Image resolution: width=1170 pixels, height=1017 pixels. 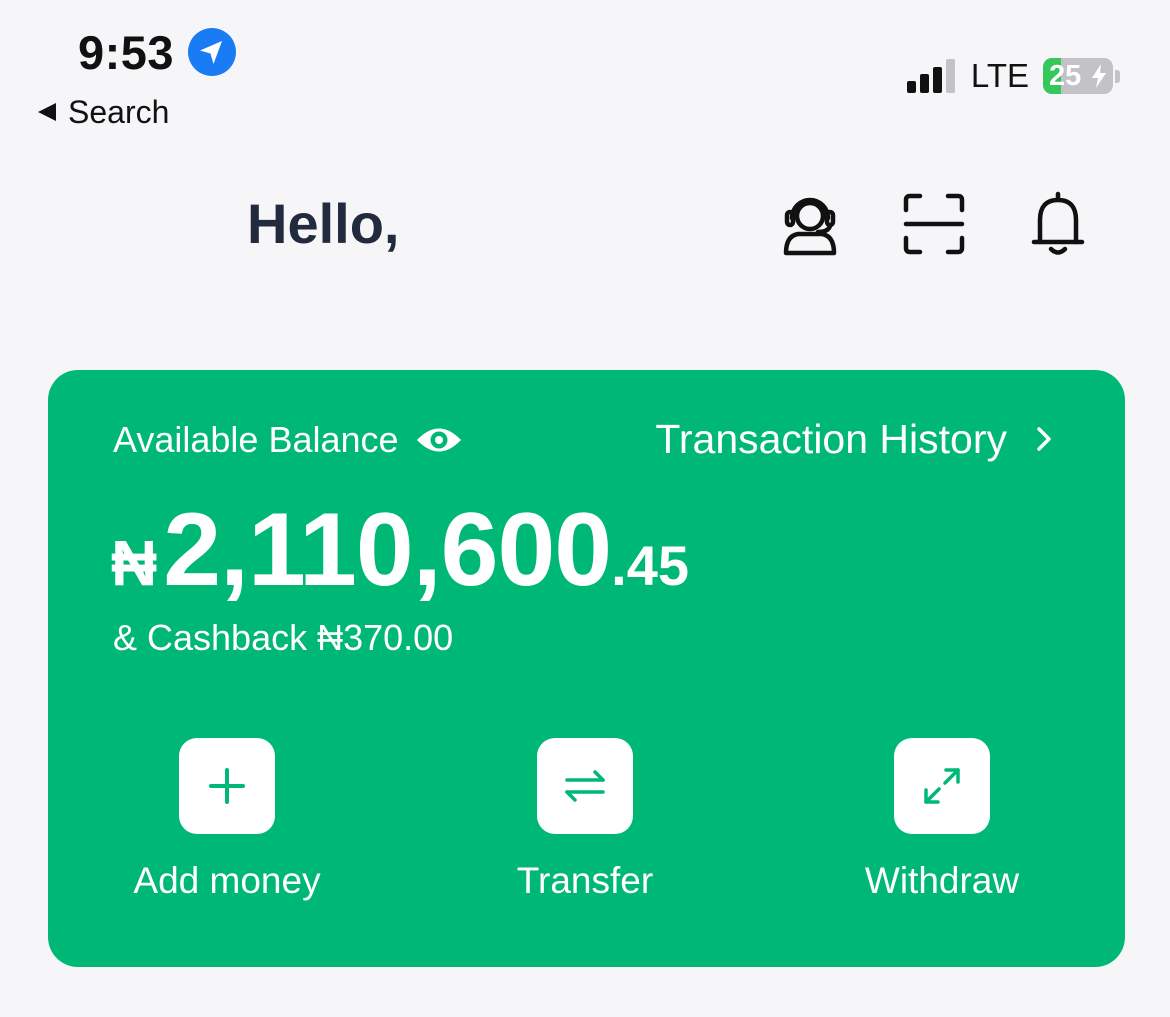 What do you see at coordinates (1044, 439) in the screenshot?
I see `chevron-right-icon` at bounding box center [1044, 439].